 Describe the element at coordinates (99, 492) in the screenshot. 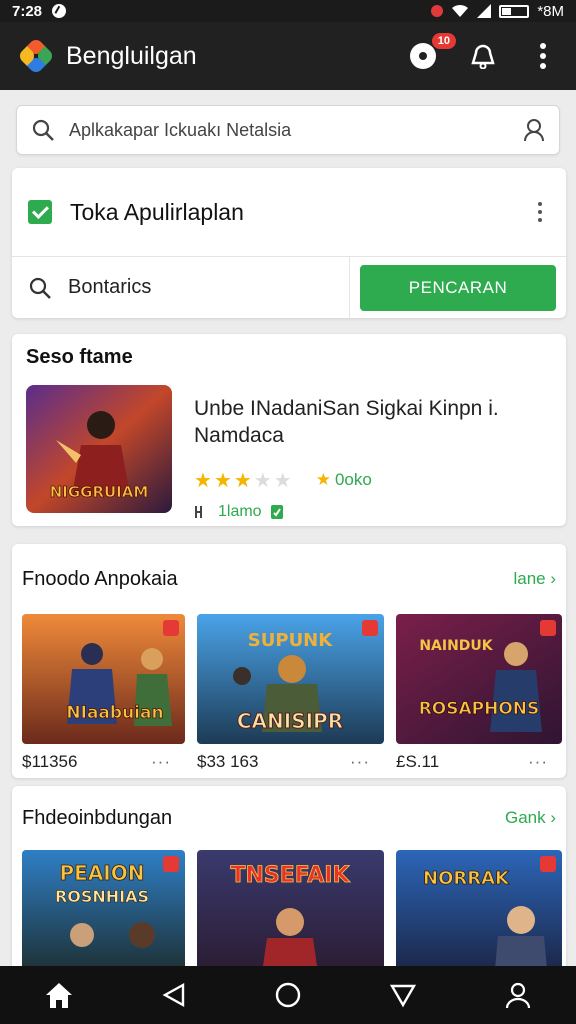

I see `featured-cover-caption: NIGGRUIAM` at that location.